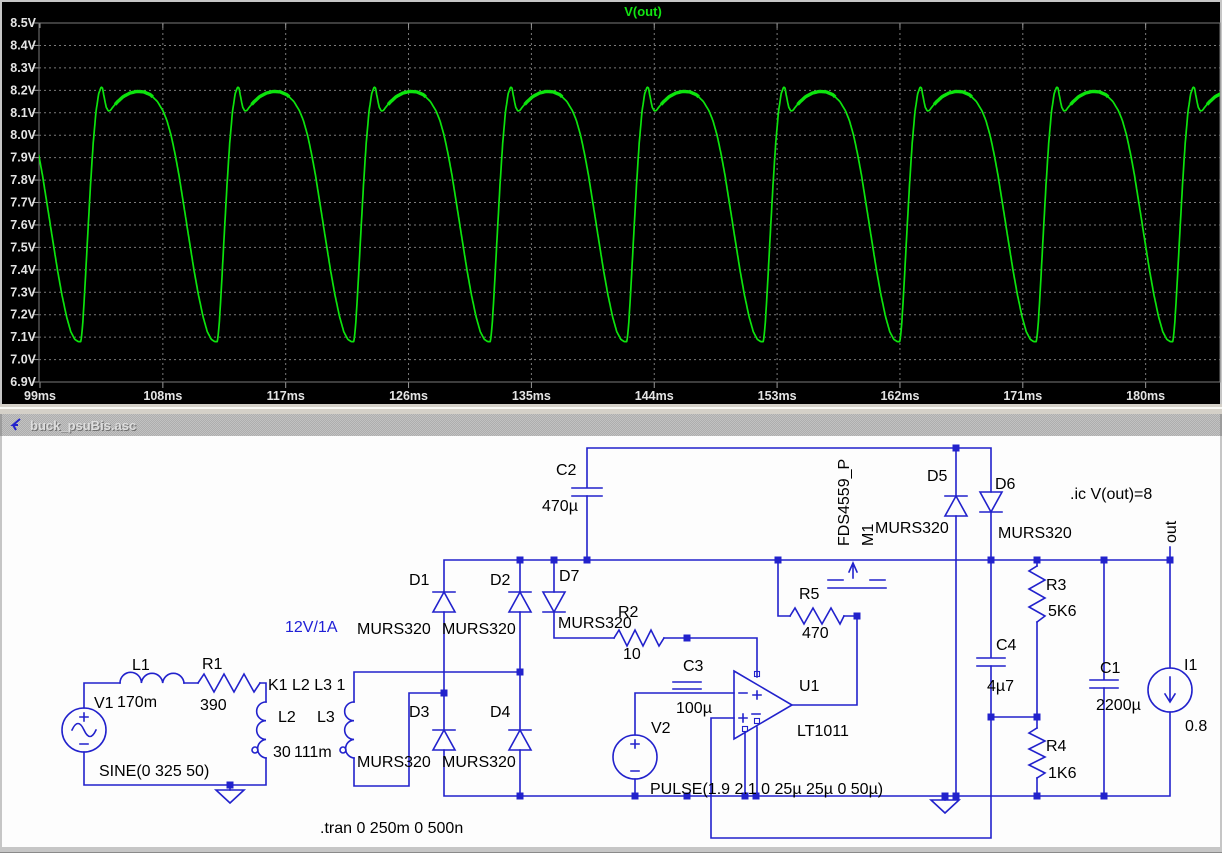 The height and width of the screenshot is (853, 1222). Describe the element at coordinates (394, 629) in the screenshot. I see `d1-value: MURS320` at that location.